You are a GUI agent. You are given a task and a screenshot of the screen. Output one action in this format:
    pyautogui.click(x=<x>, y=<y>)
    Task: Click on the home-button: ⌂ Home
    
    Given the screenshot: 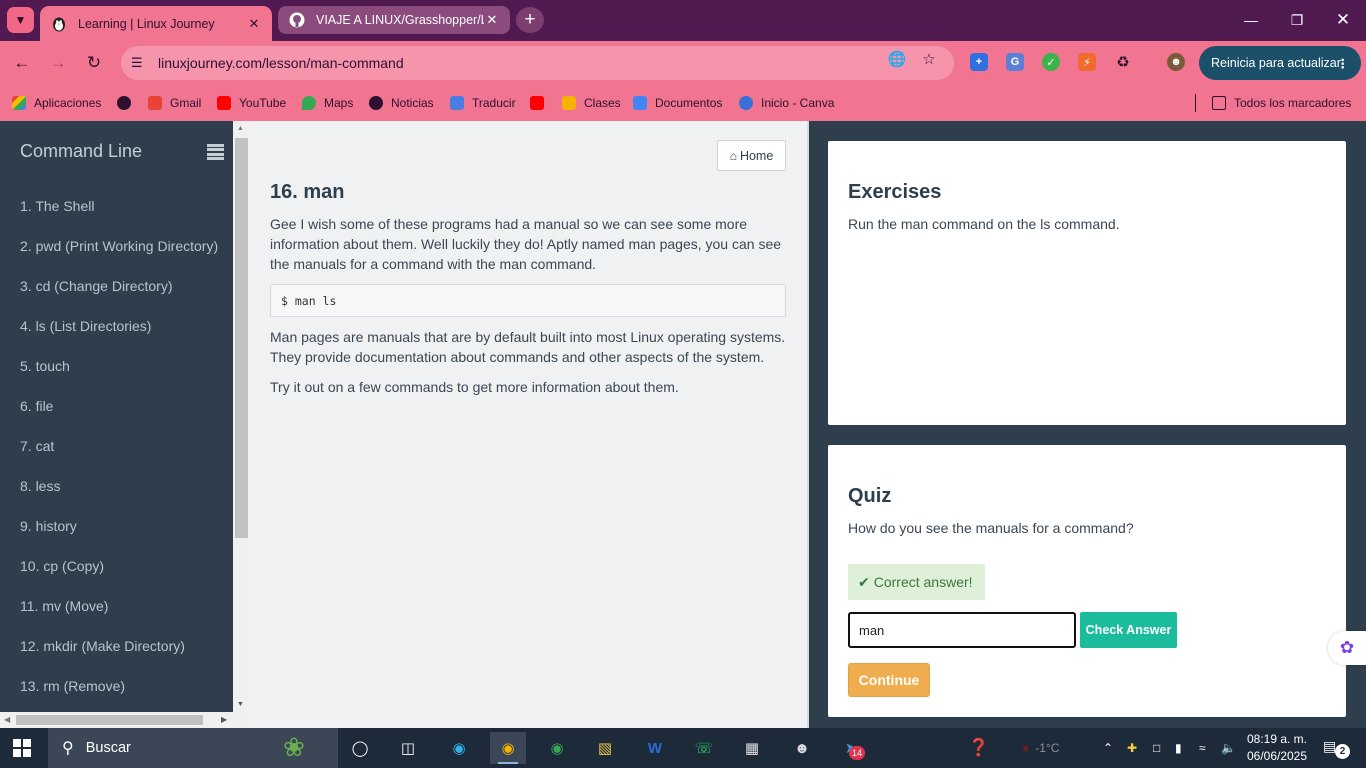 What is the action you would take?
    pyautogui.click(x=751, y=155)
    